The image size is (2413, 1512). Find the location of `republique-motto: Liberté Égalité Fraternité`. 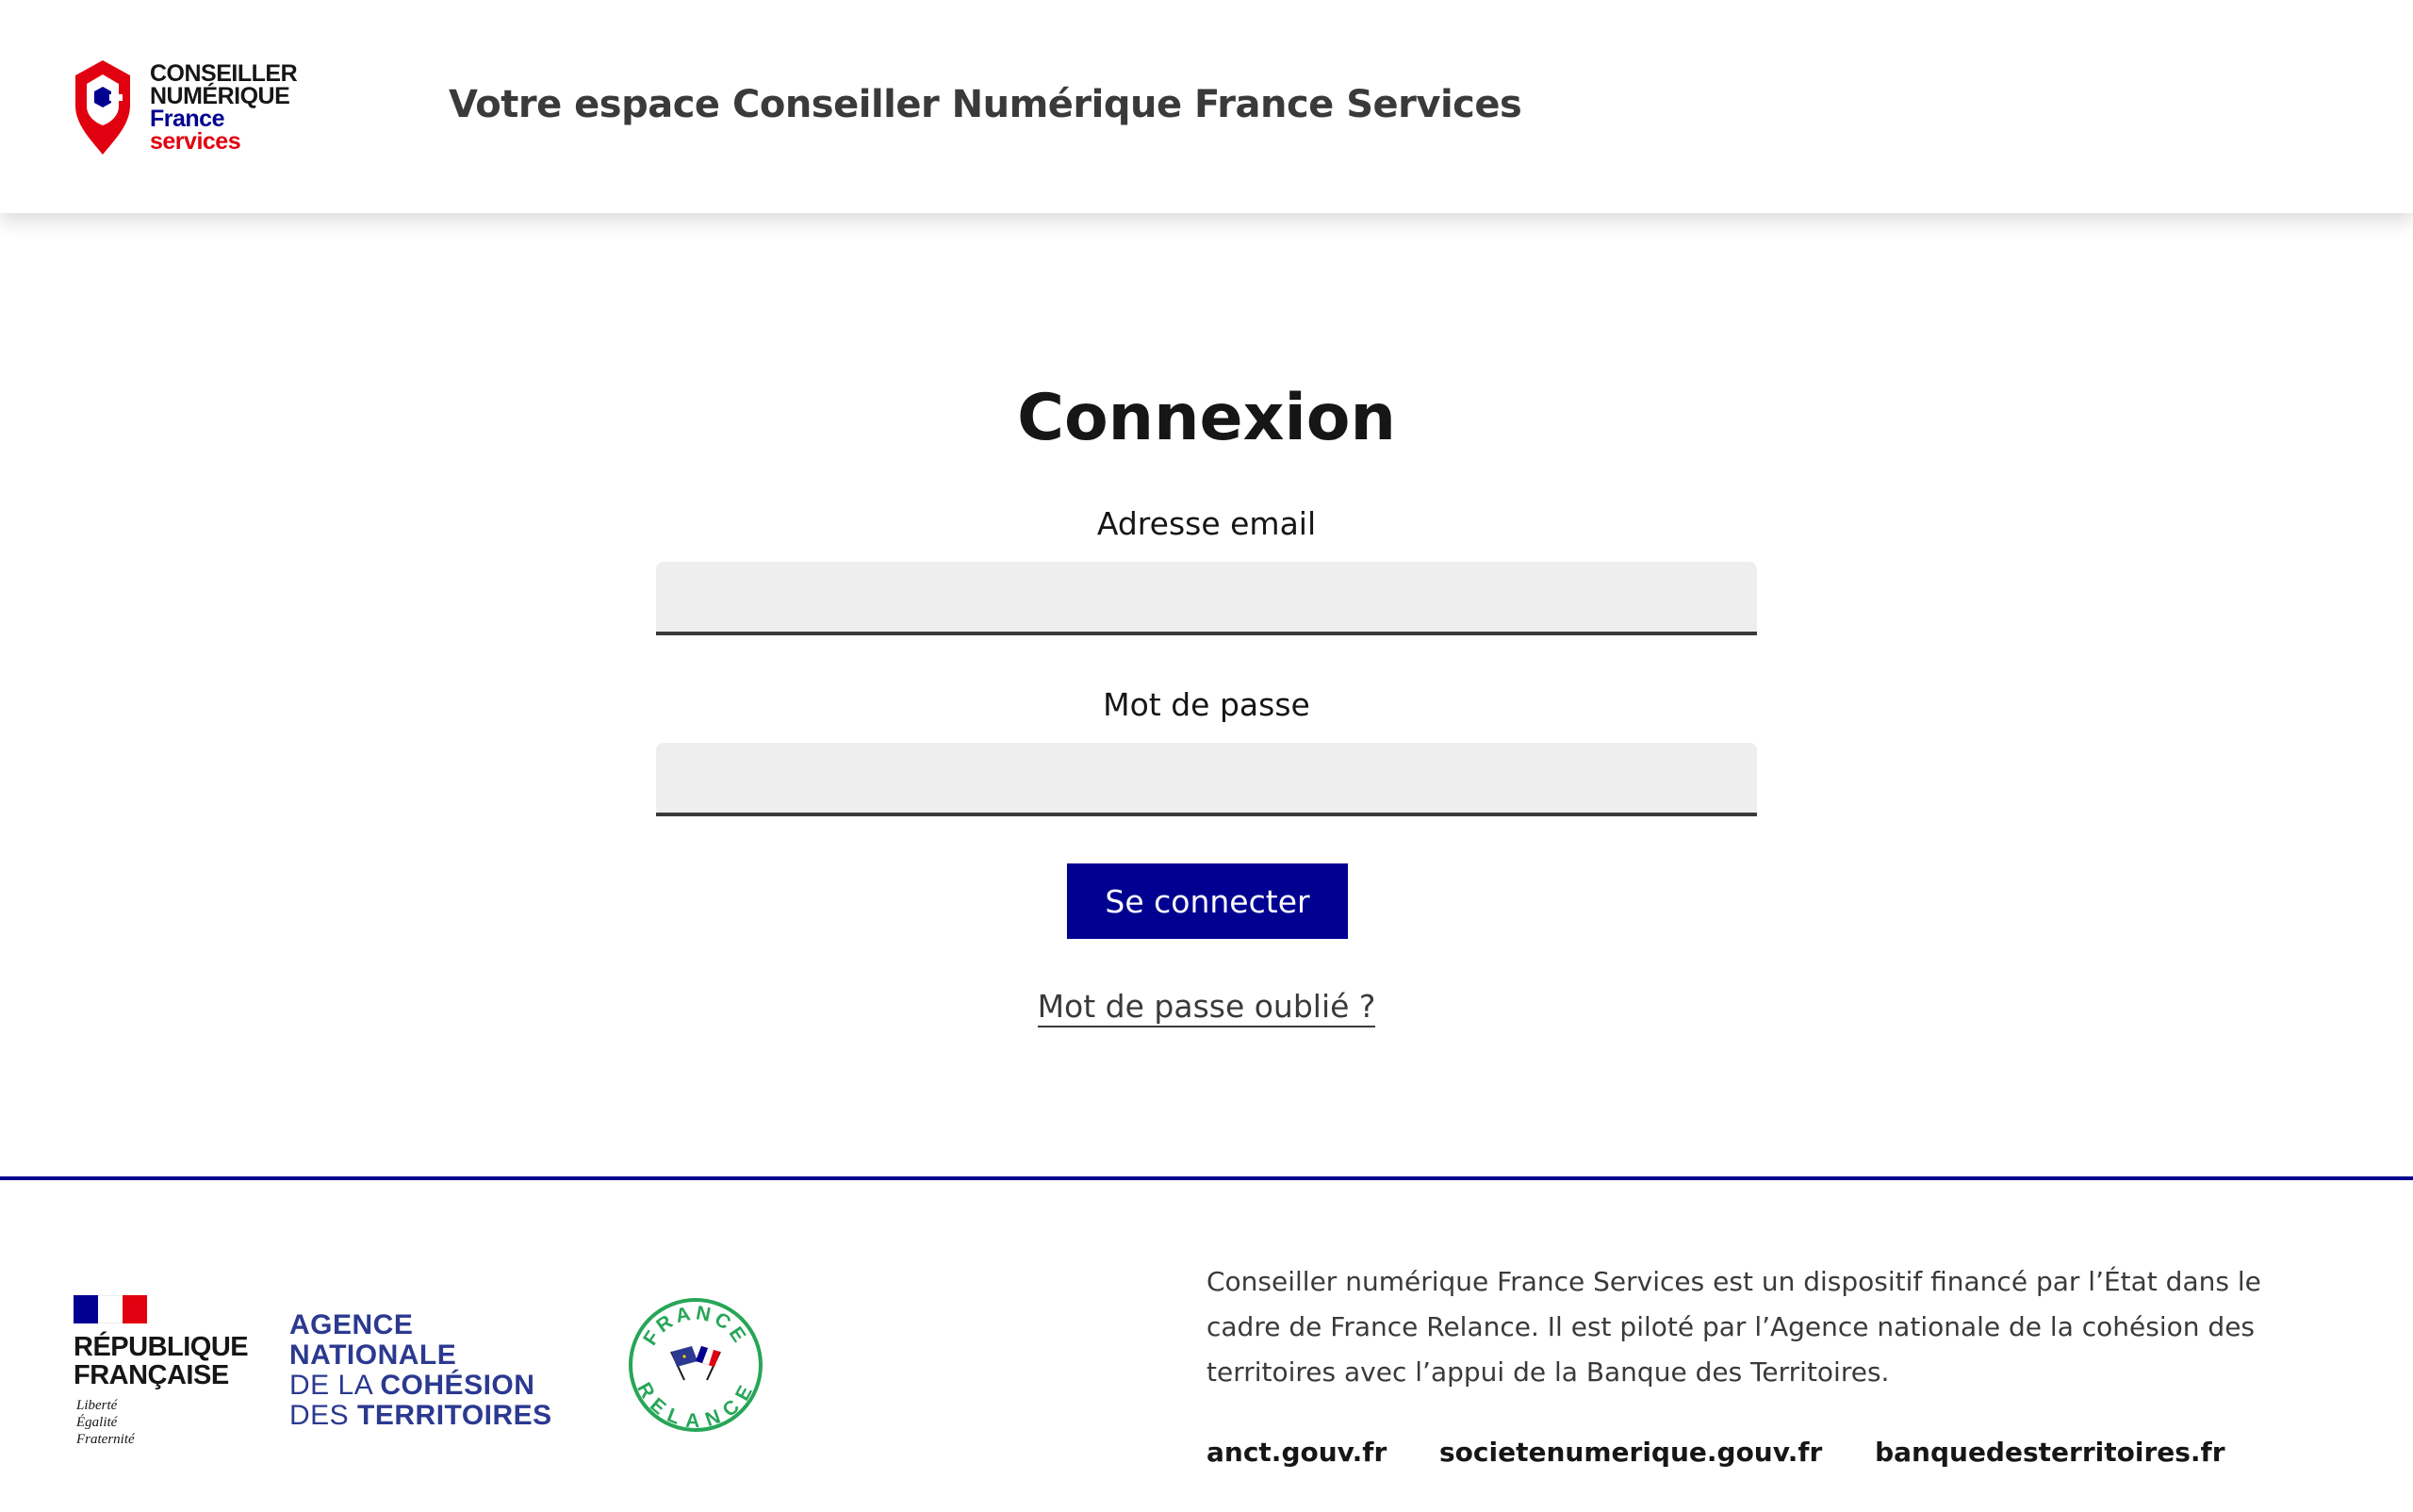

republique-motto: Liberté Égalité Fraternité is located at coordinates (105, 1423).